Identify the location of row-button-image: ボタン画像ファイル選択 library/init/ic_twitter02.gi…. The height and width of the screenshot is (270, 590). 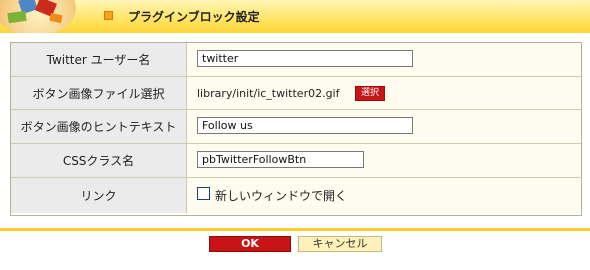
(296, 93).